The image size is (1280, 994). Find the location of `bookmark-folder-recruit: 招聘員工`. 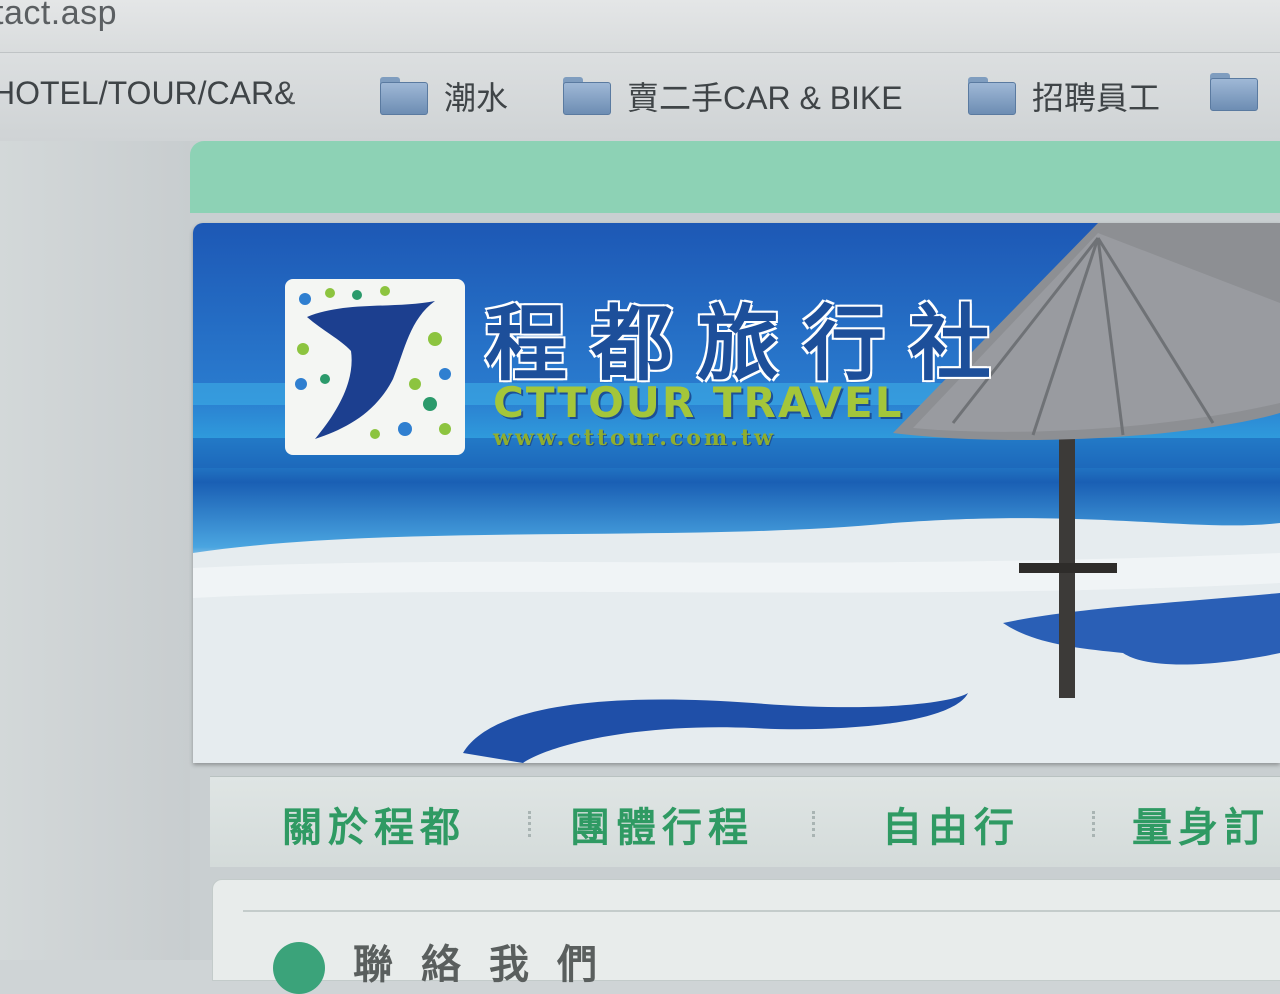

bookmark-folder-recruit: 招聘員工 is located at coordinates (1064, 96).